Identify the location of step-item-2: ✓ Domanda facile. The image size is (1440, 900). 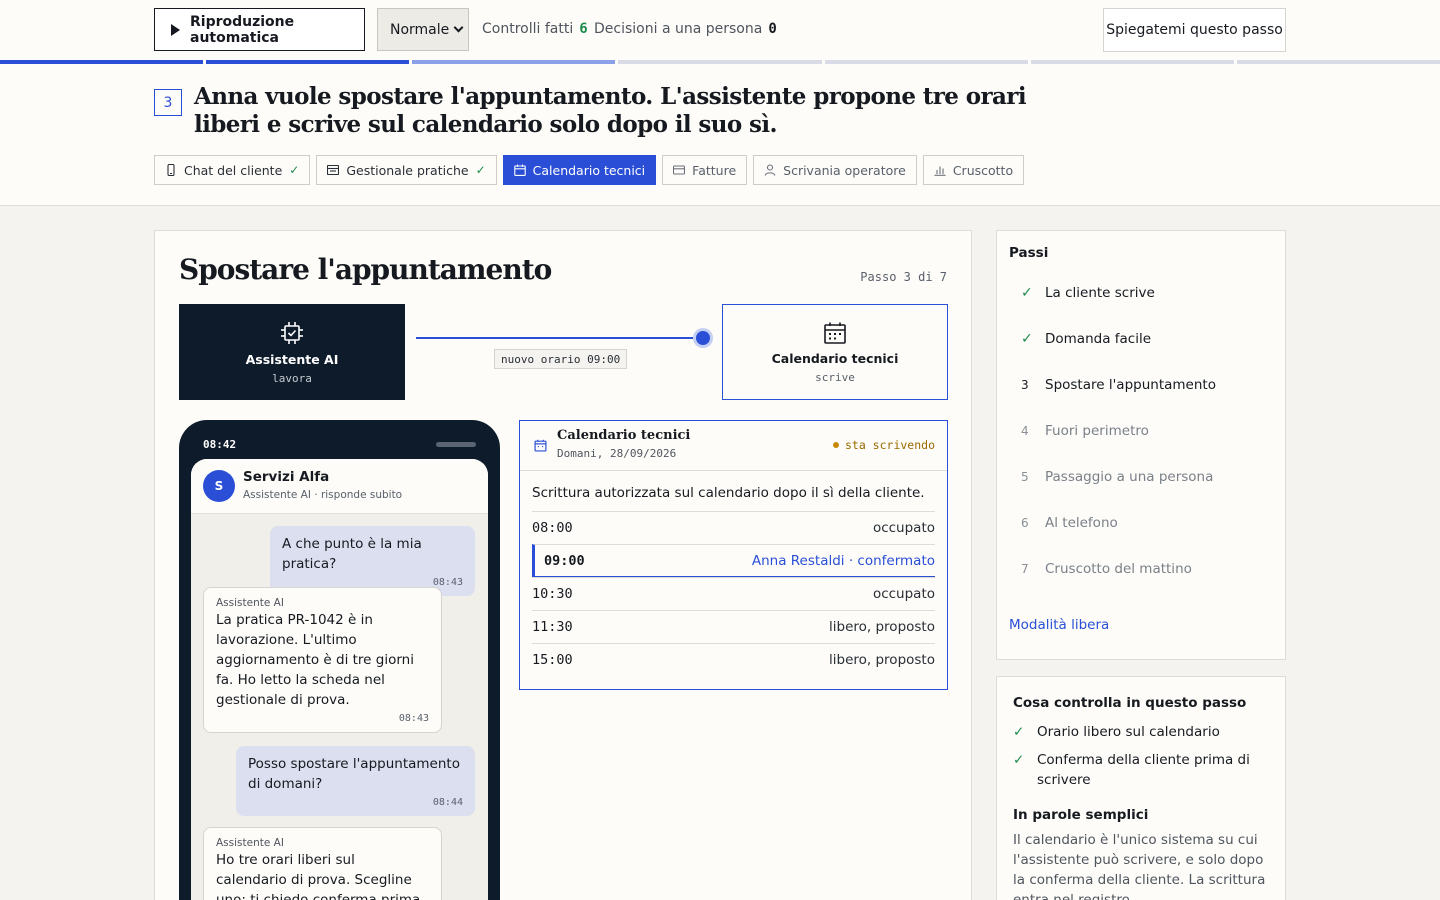
(1141, 339).